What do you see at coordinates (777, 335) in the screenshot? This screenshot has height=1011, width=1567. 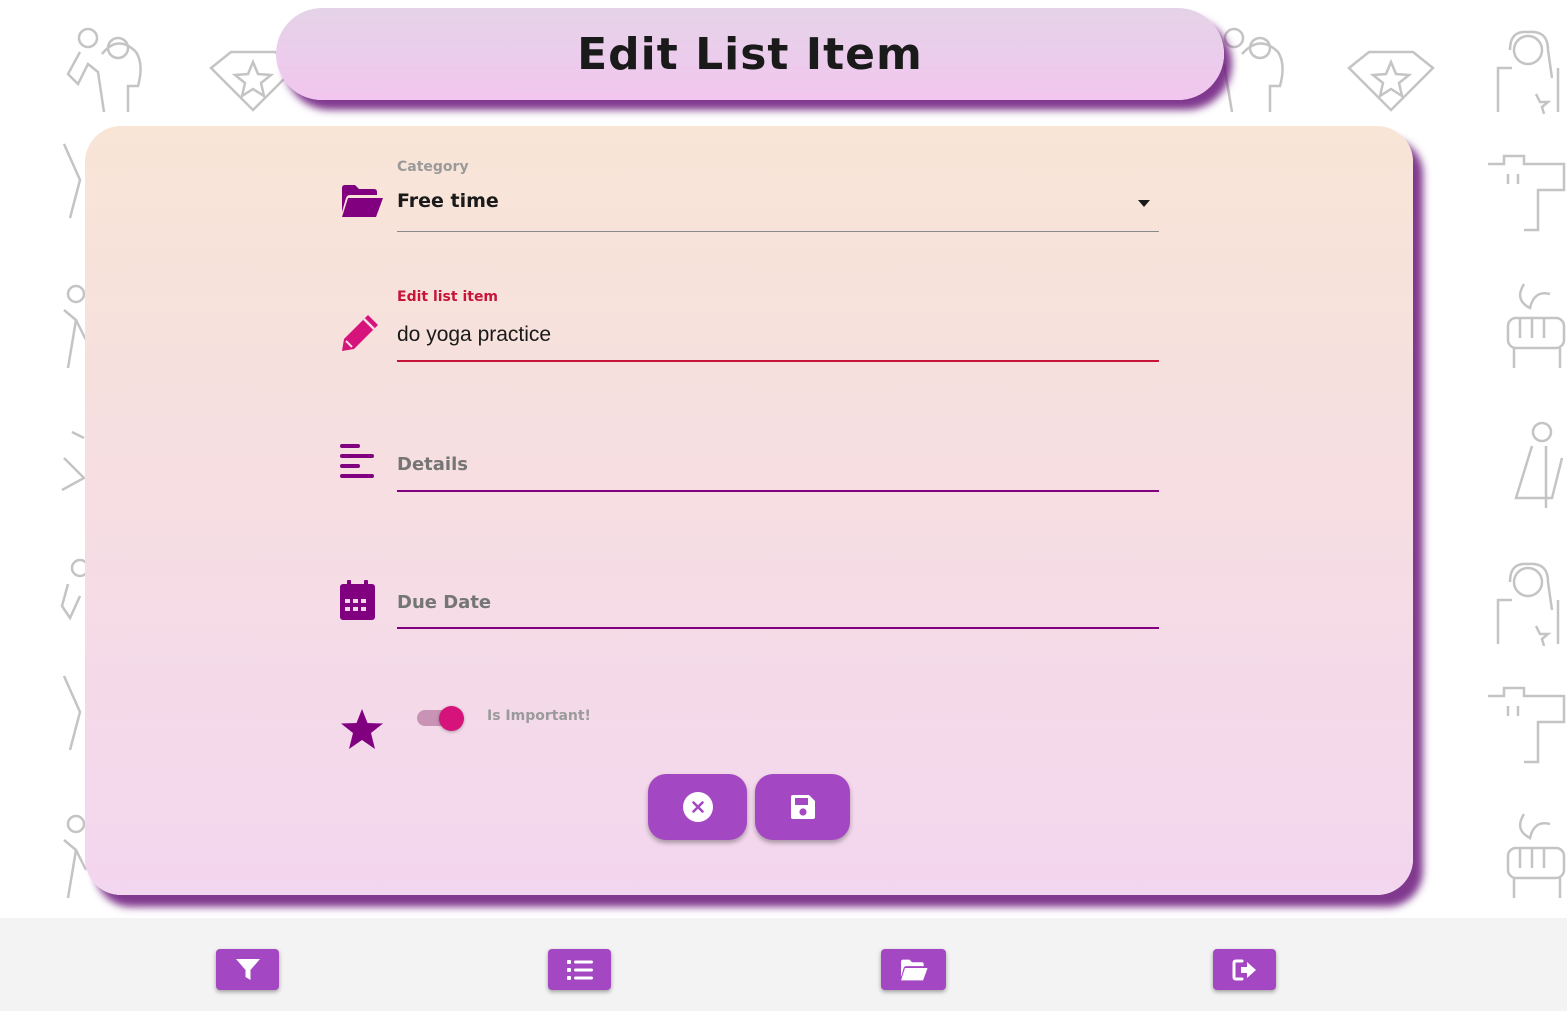 I see `list-item-input` at bounding box center [777, 335].